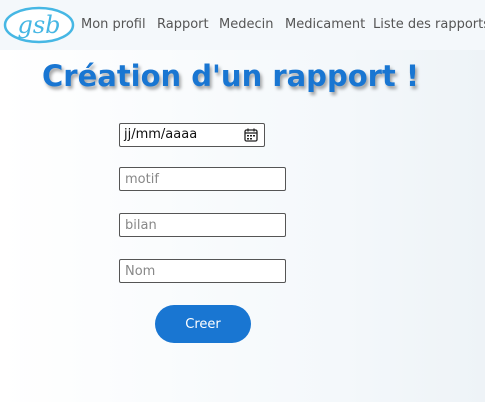 Image resolution: width=485 pixels, height=402 pixels. What do you see at coordinates (183, 25) in the screenshot?
I see `nav-rapport: Rapport` at bounding box center [183, 25].